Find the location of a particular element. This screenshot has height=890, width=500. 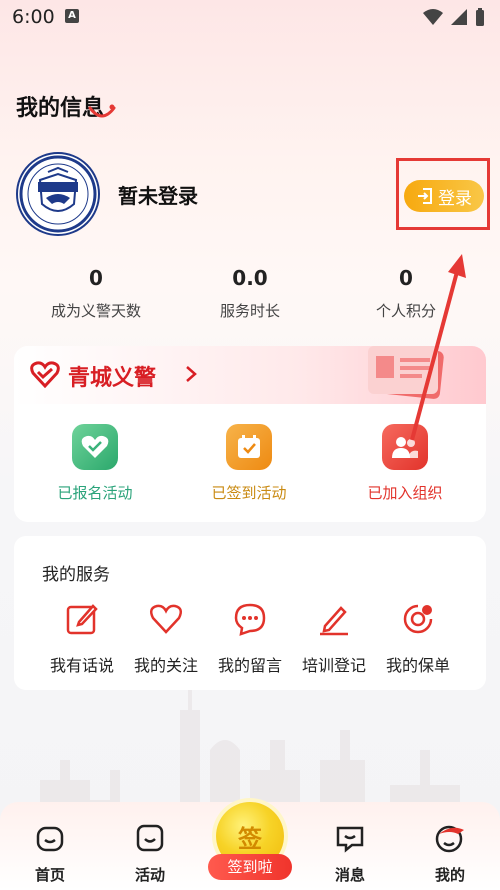

organization-actions: 已报名活动 已签到活动 已加入组织 is located at coordinates (250, 463).